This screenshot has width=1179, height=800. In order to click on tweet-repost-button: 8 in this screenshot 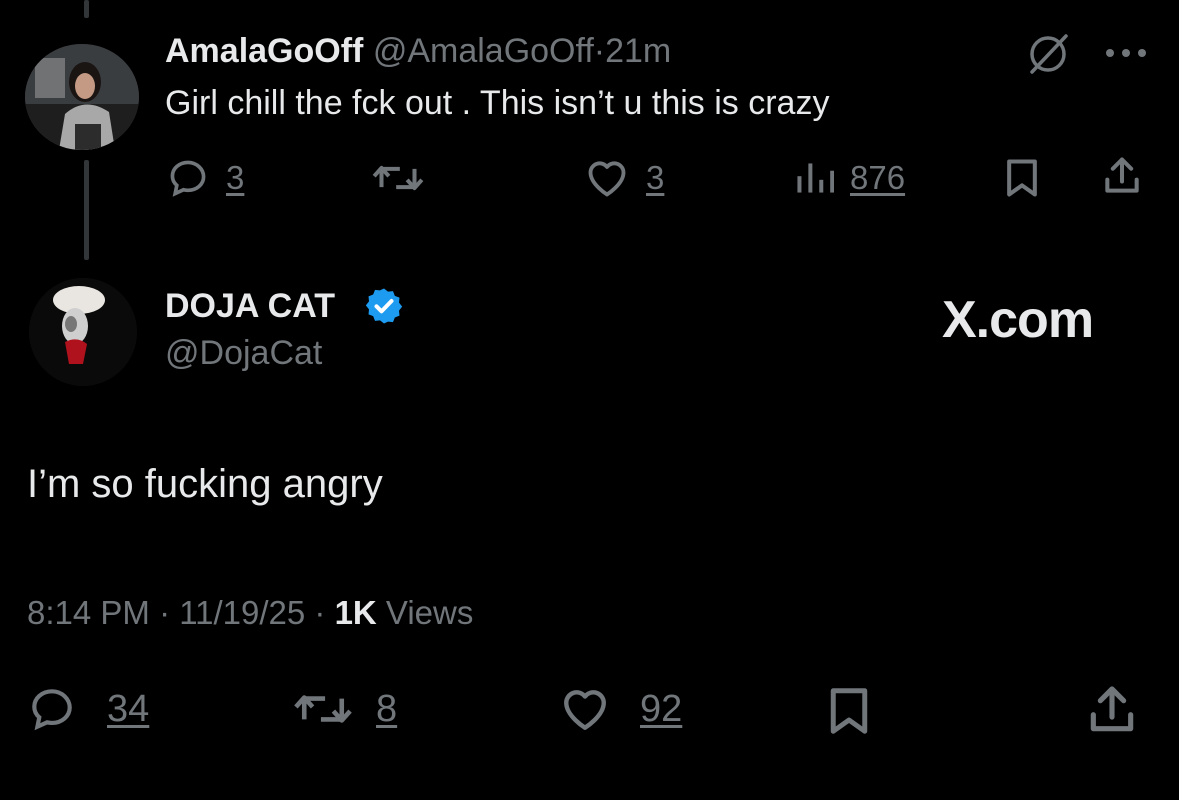, I will do `click(342, 709)`.